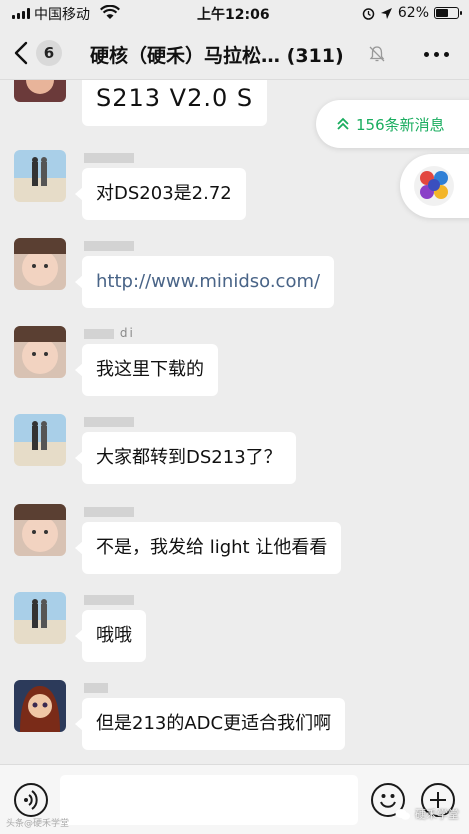 The width and height of the screenshot is (469, 834). I want to click on message-row: di 我这里下载的, so click(234, 366).